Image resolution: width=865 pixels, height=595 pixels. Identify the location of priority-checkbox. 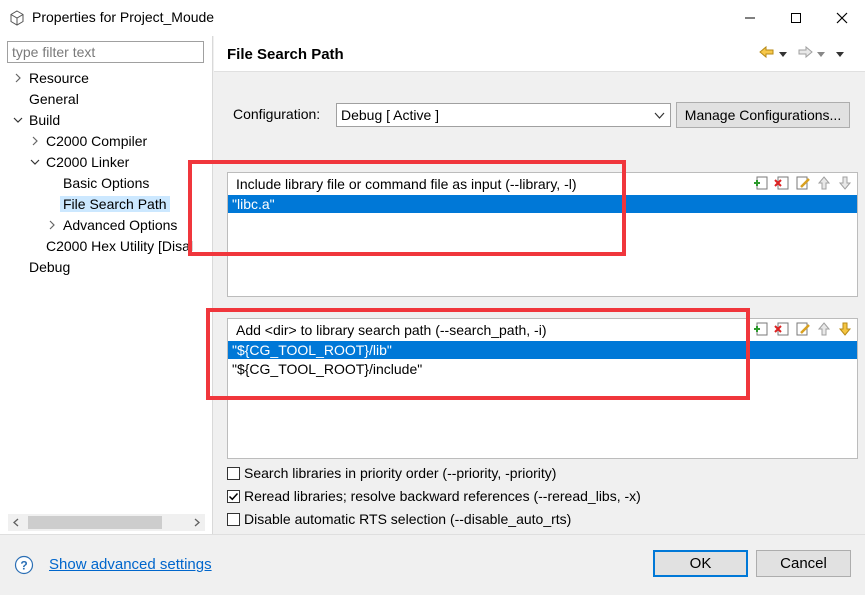
(233, 473).